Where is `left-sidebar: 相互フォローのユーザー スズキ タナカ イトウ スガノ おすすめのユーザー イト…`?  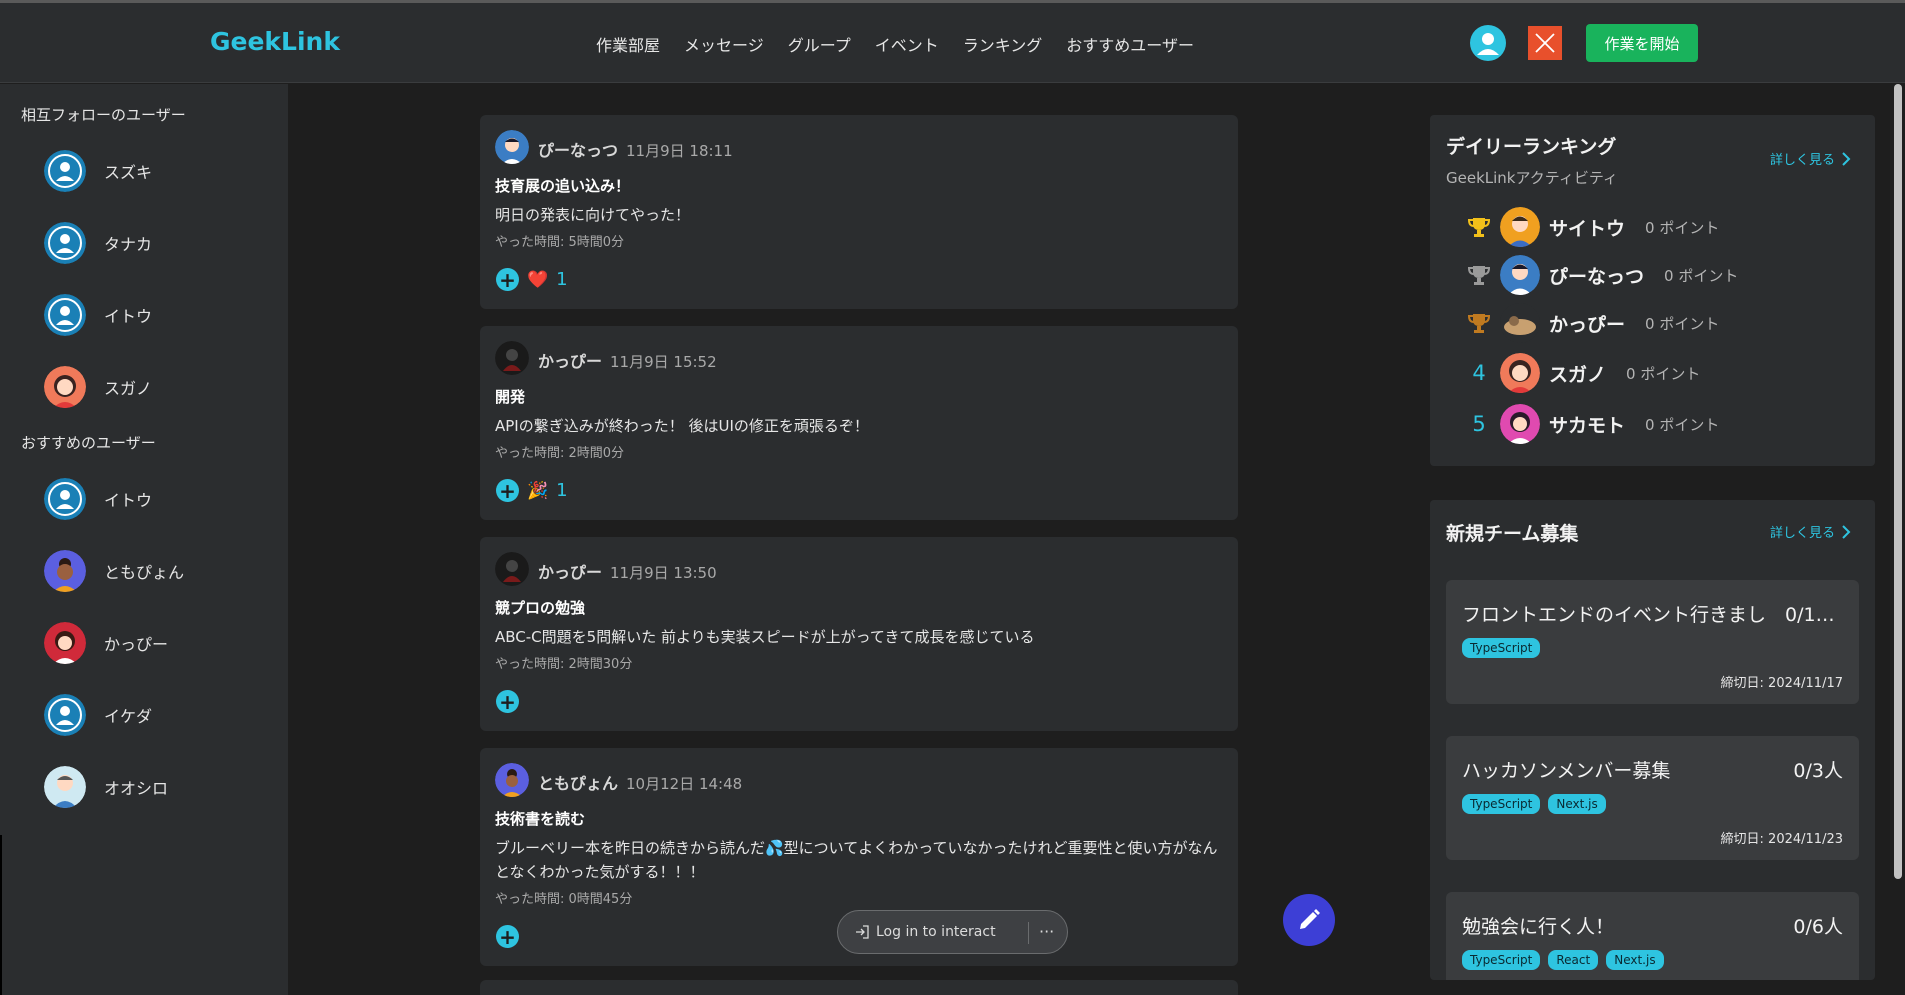
left-sidebar: 相互フォローのユーザー スズキ タナカ イトウ スガノ おすすめのユーザー イト… is located at coordinates (144, 539).